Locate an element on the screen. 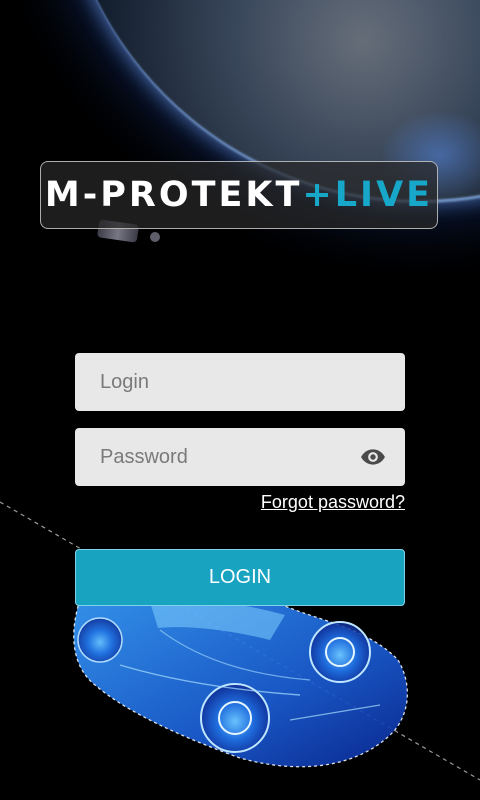 The height and width of the screenshot is (800, 480). logo-text: M-PROTEKT+LIVE is located at coordinates (239, 195).